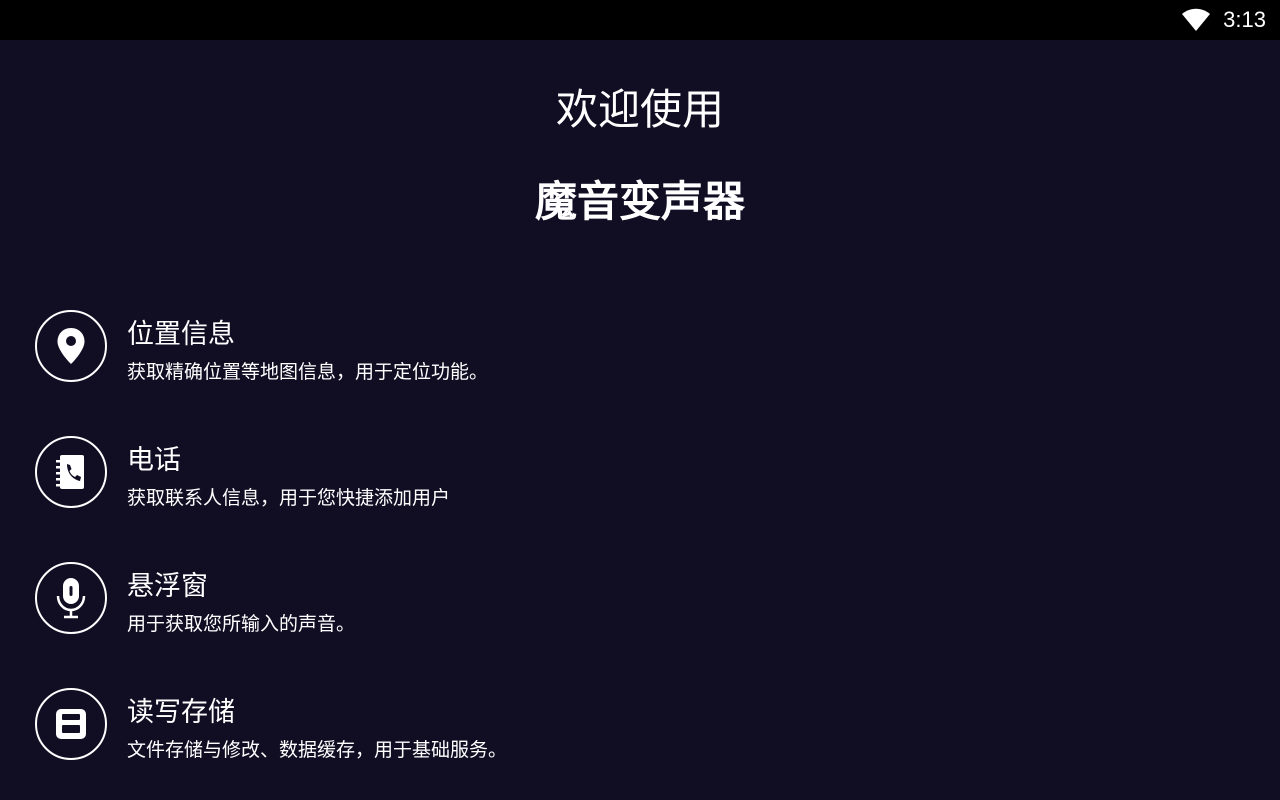  Describe the element at coordinates (485, 348) in the screenshot. I see `permission-item-location: 位置信息 获取精确位置等地图信息，用于定位功能。` at that location.